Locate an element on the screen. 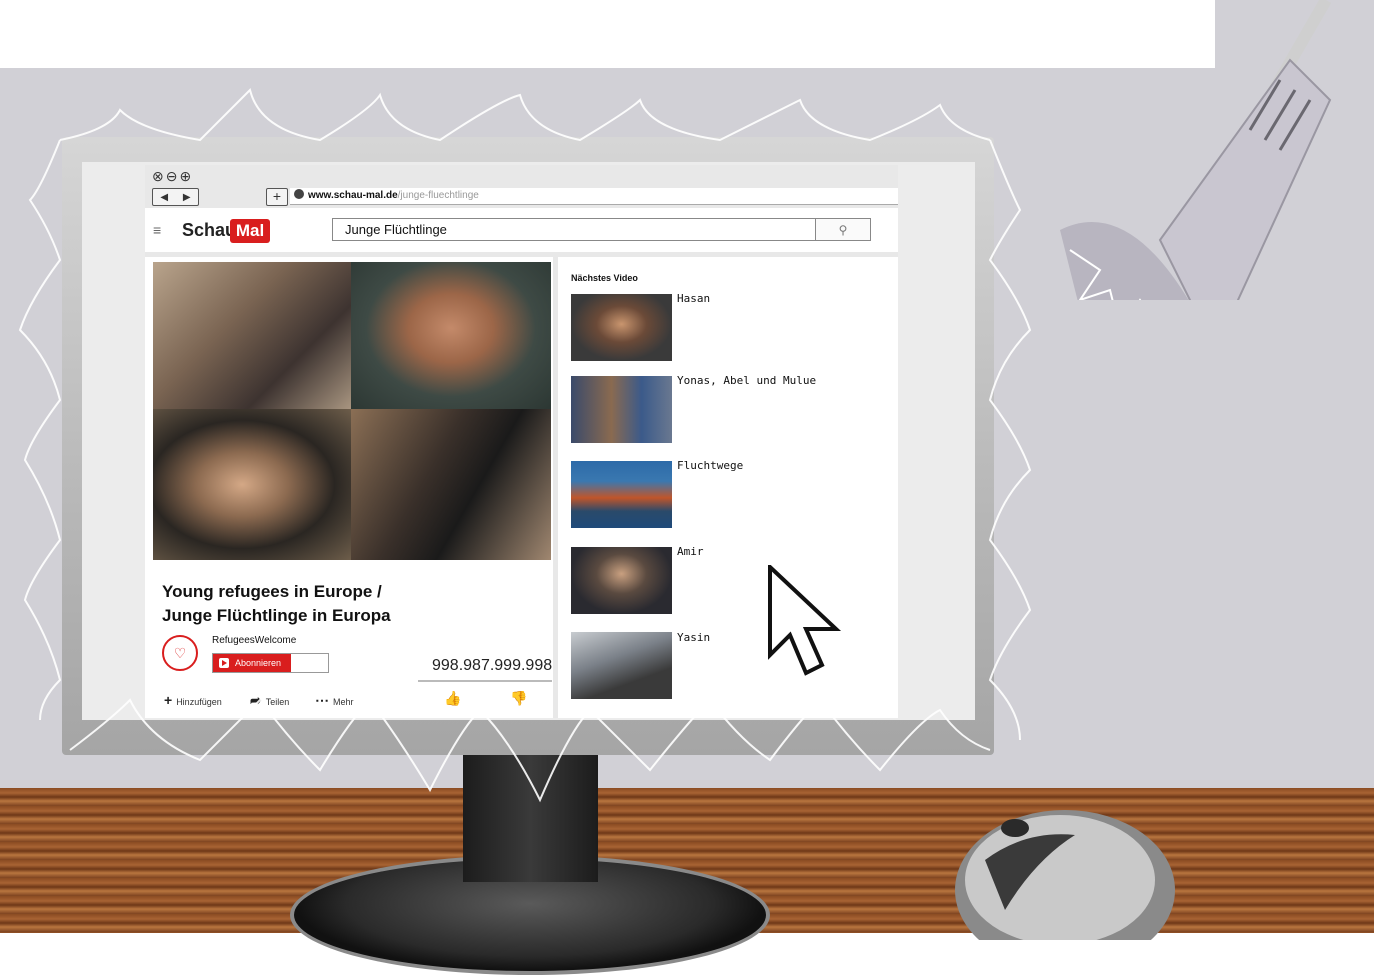 The image size is (1374, 975). computer-mouse-icon is located at coordinates (1065, 875).